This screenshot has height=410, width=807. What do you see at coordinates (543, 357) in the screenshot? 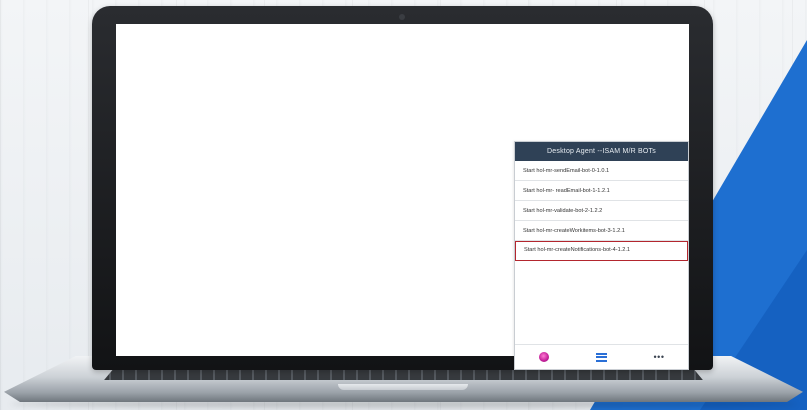
I see `avatar-icon` at bounding box center [543, 357].